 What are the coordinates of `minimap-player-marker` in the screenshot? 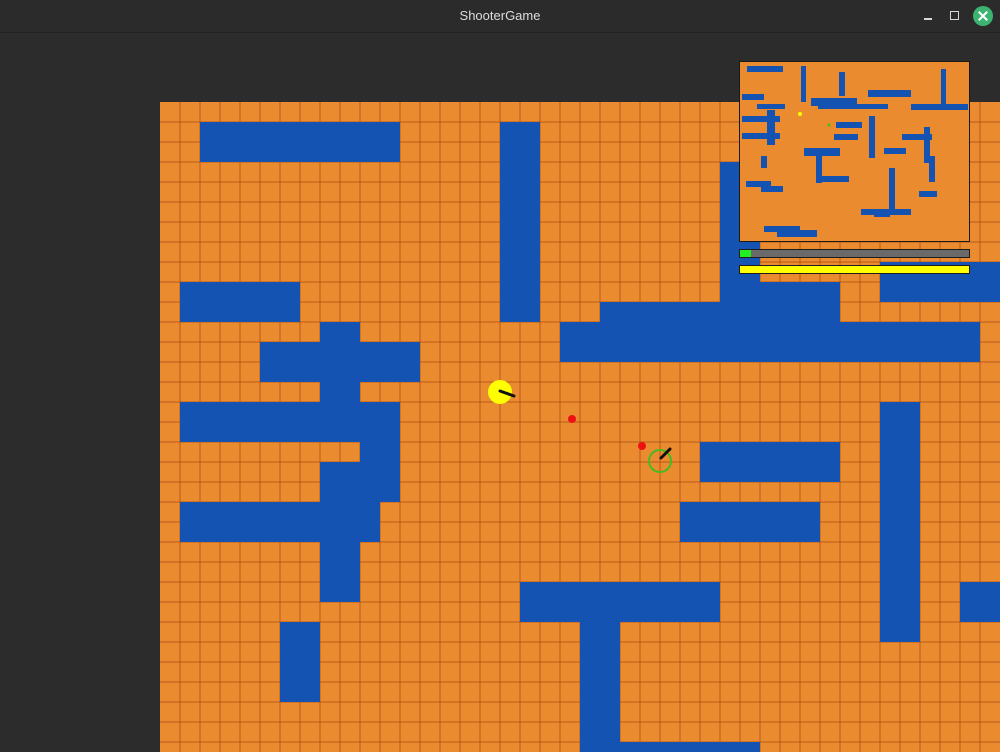 It's located at (800, 114).